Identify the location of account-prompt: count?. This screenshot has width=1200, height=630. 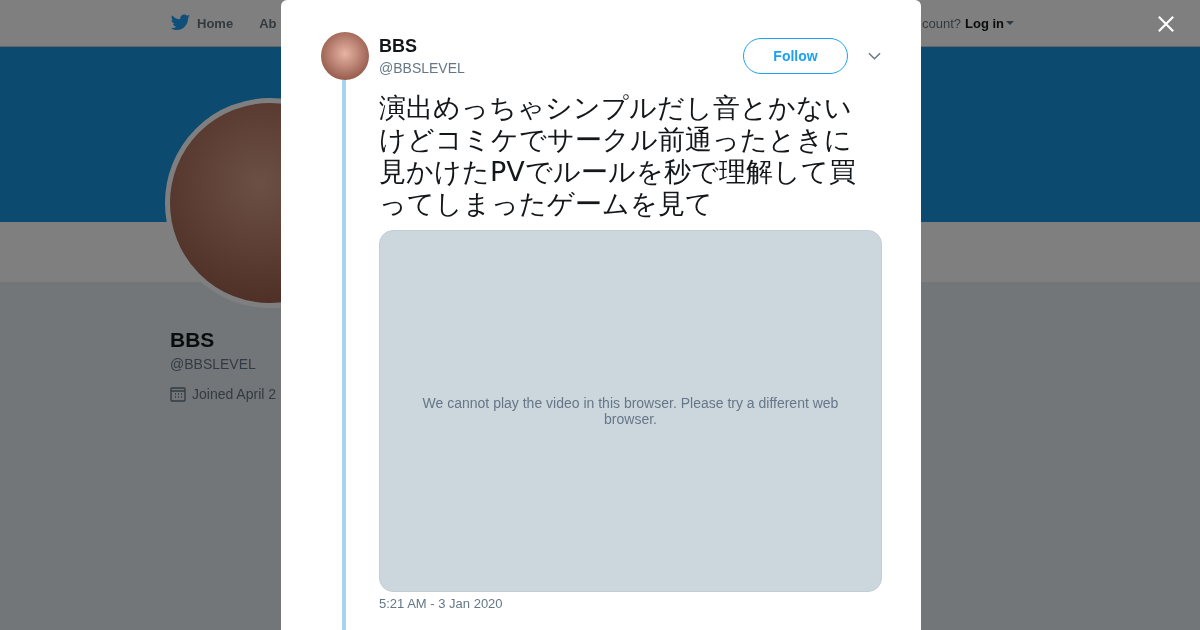
(941, 23).